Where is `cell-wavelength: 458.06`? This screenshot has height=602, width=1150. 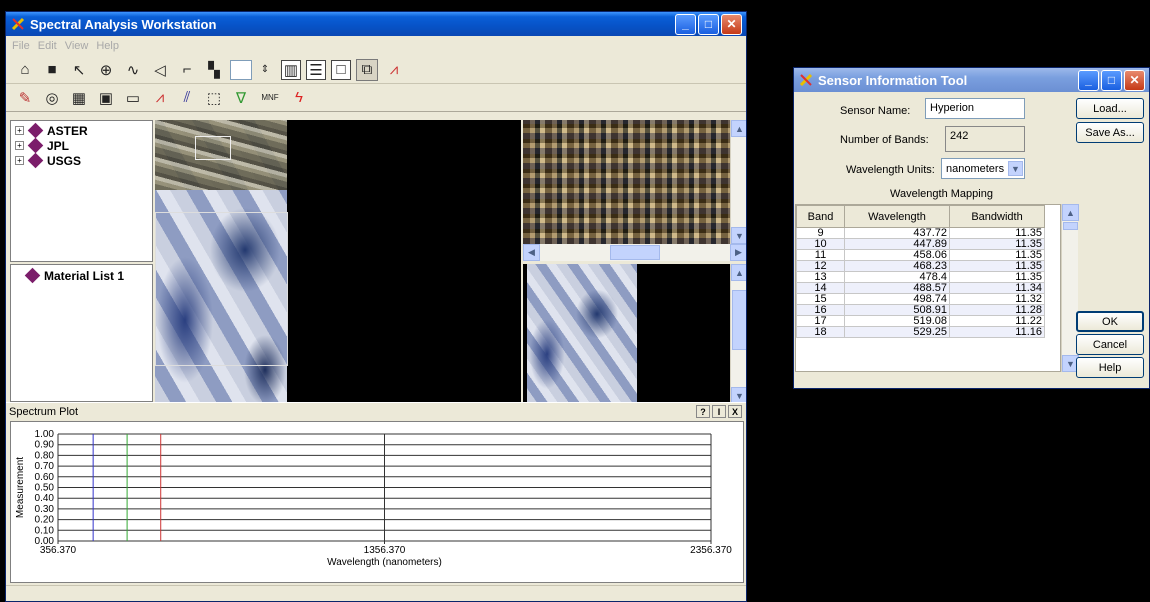 cell-wavelength: 458.06 is located at coordinates (897, 255).